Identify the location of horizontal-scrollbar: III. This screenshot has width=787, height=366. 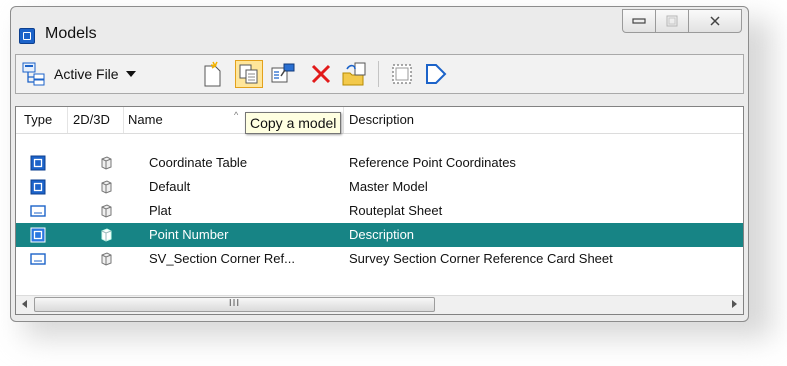
(379, 304).